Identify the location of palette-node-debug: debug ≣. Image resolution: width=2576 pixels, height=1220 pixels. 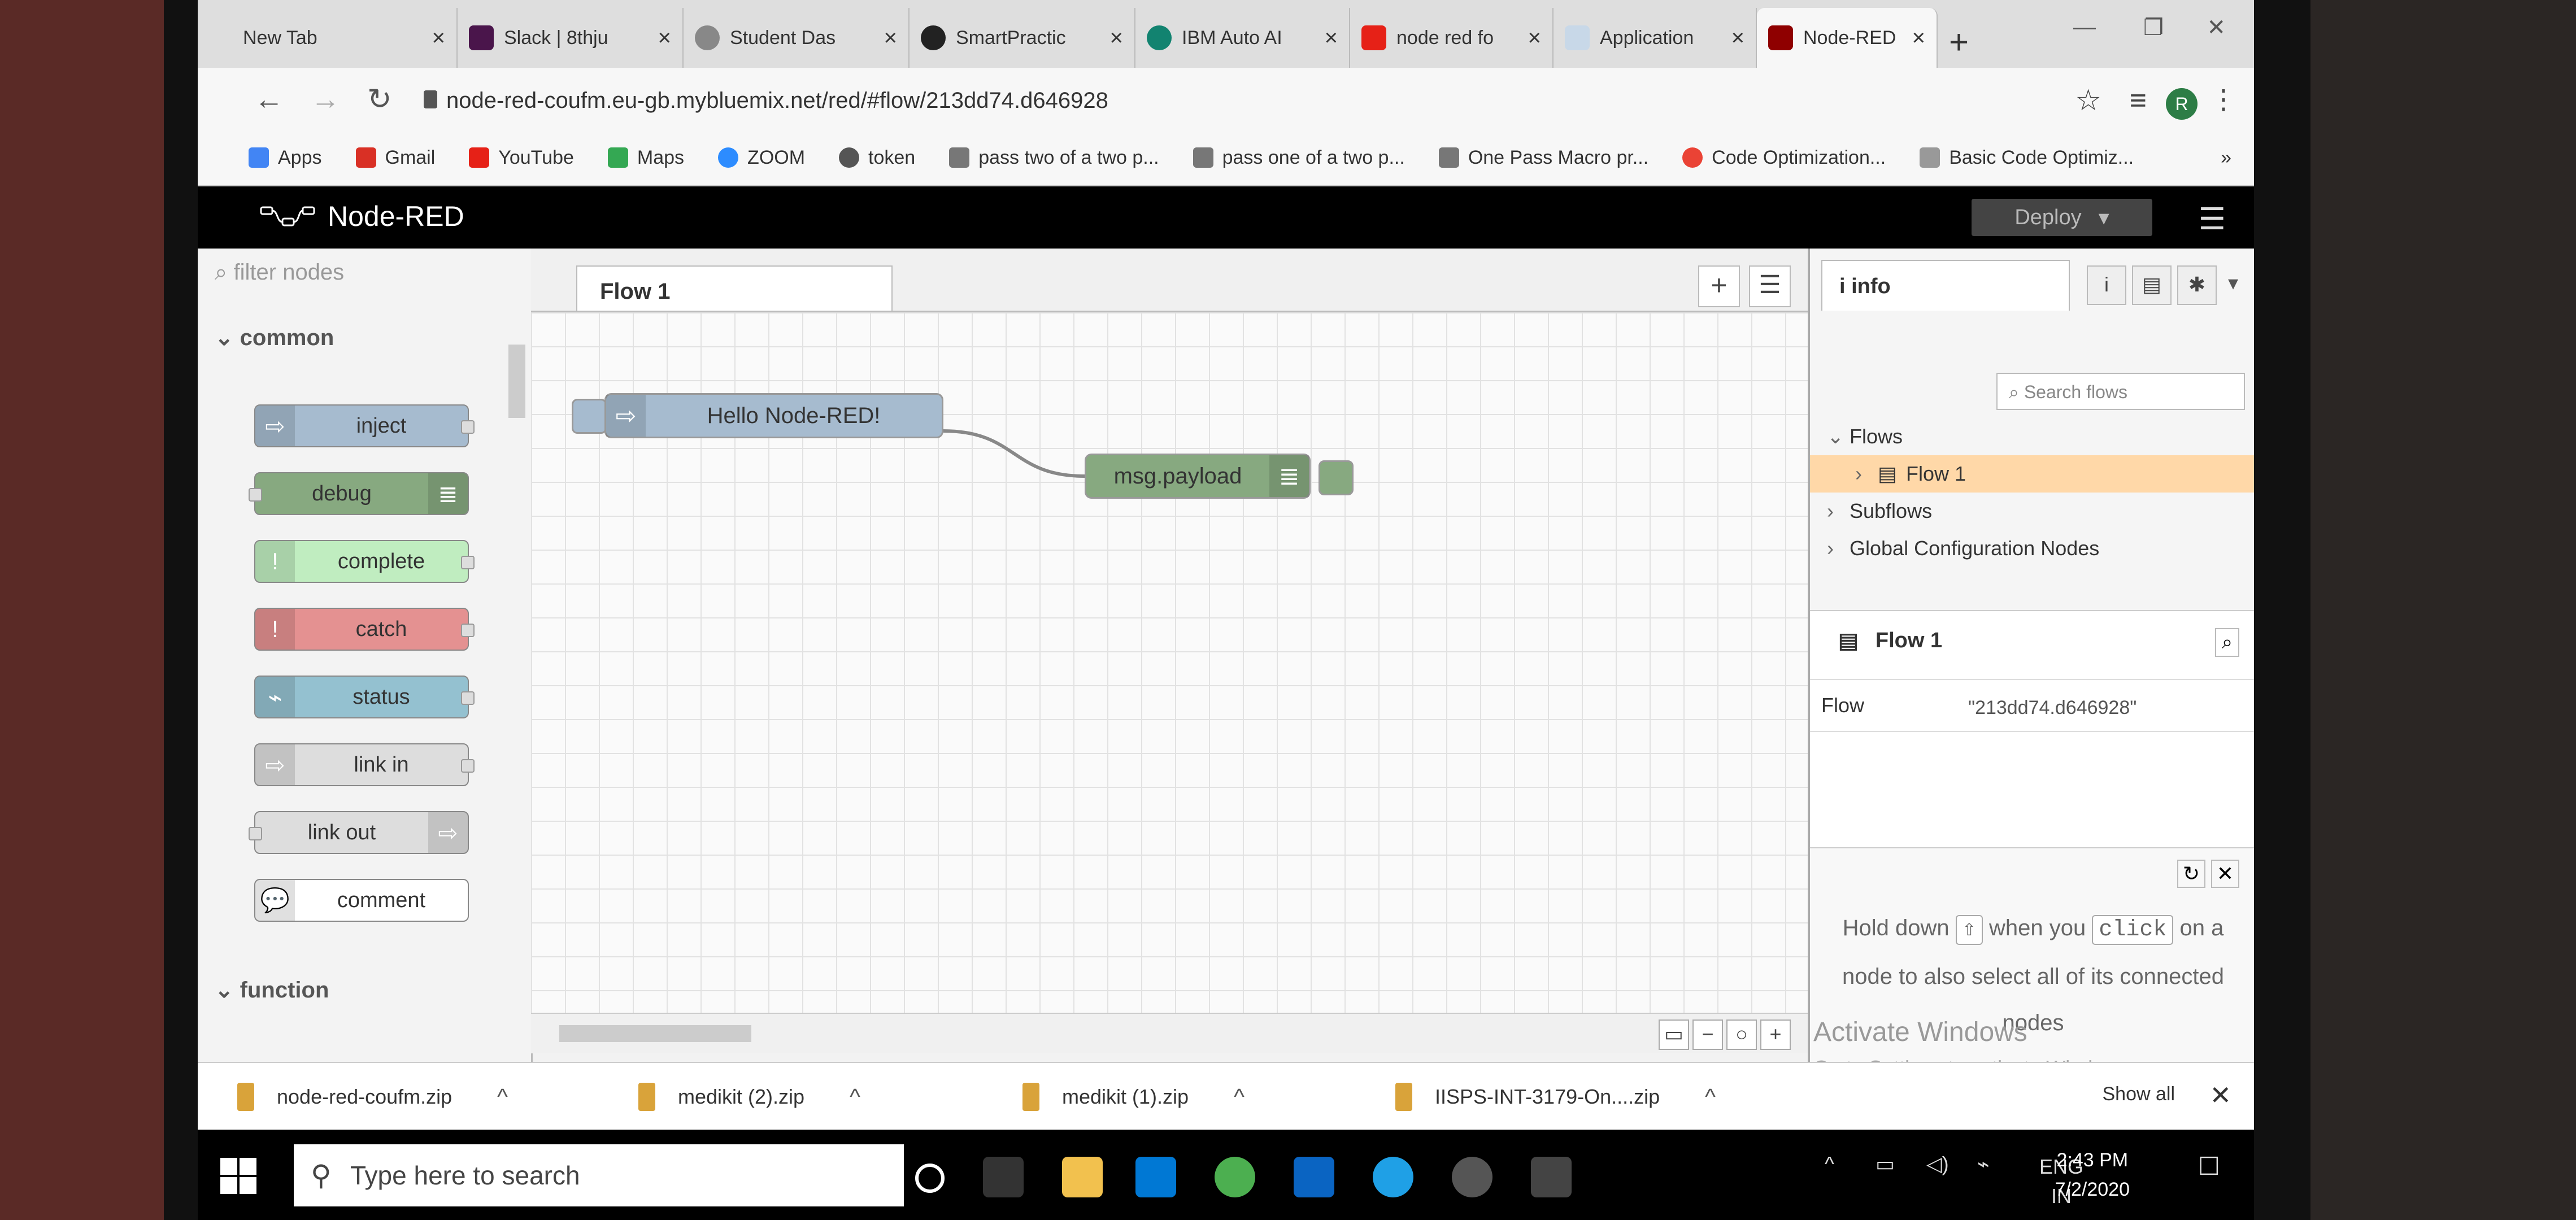
(359, 493).